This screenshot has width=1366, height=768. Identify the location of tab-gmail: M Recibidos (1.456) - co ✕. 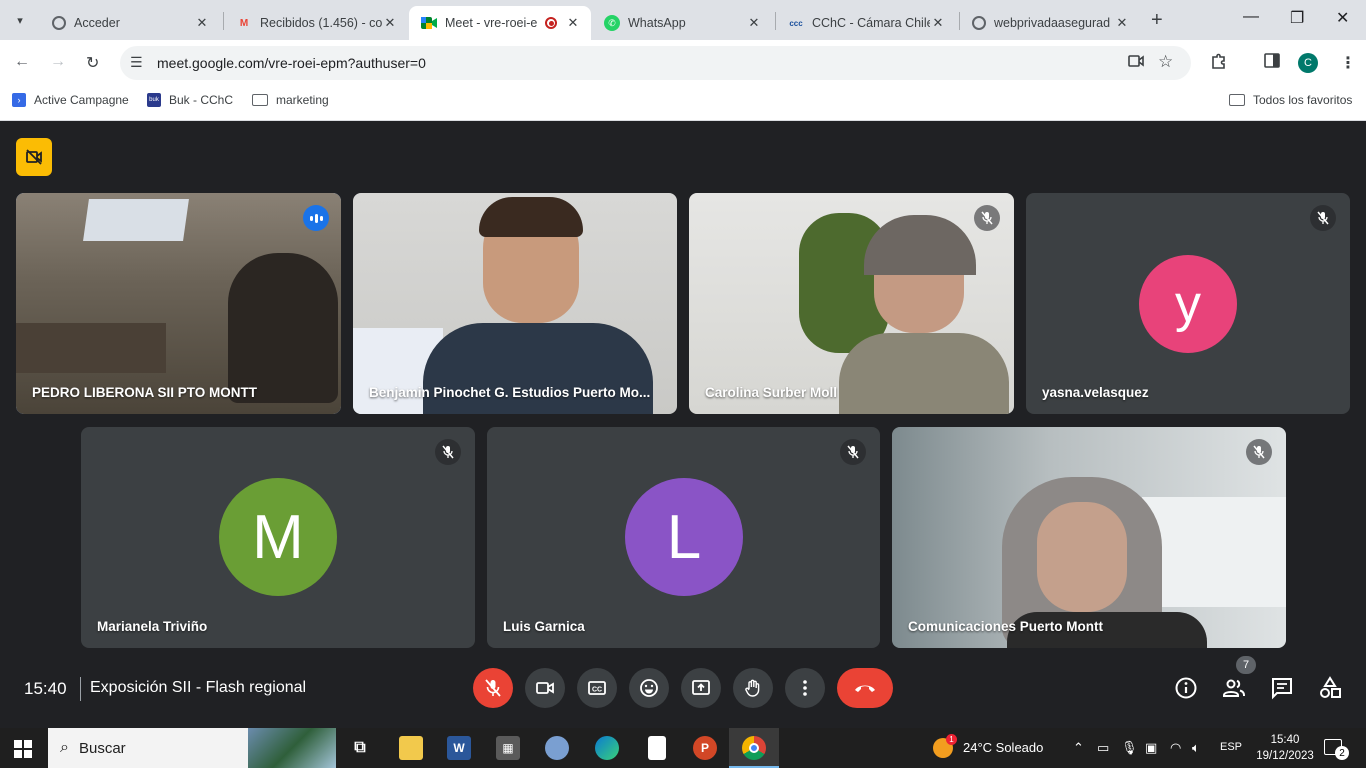
(316, 23).